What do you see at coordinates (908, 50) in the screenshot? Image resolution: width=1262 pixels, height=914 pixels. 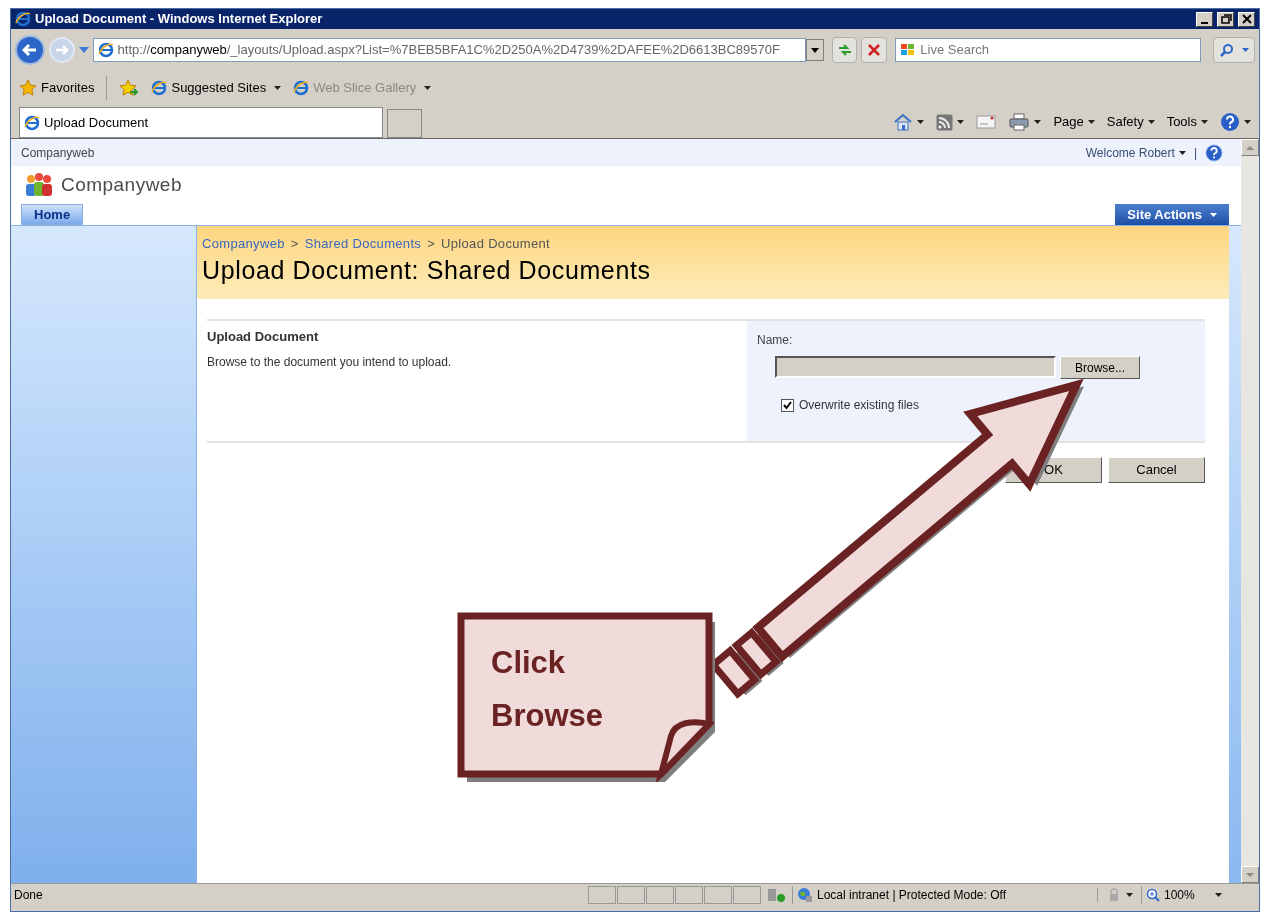 I see `flag-icon` at bounding box center [908, 50].